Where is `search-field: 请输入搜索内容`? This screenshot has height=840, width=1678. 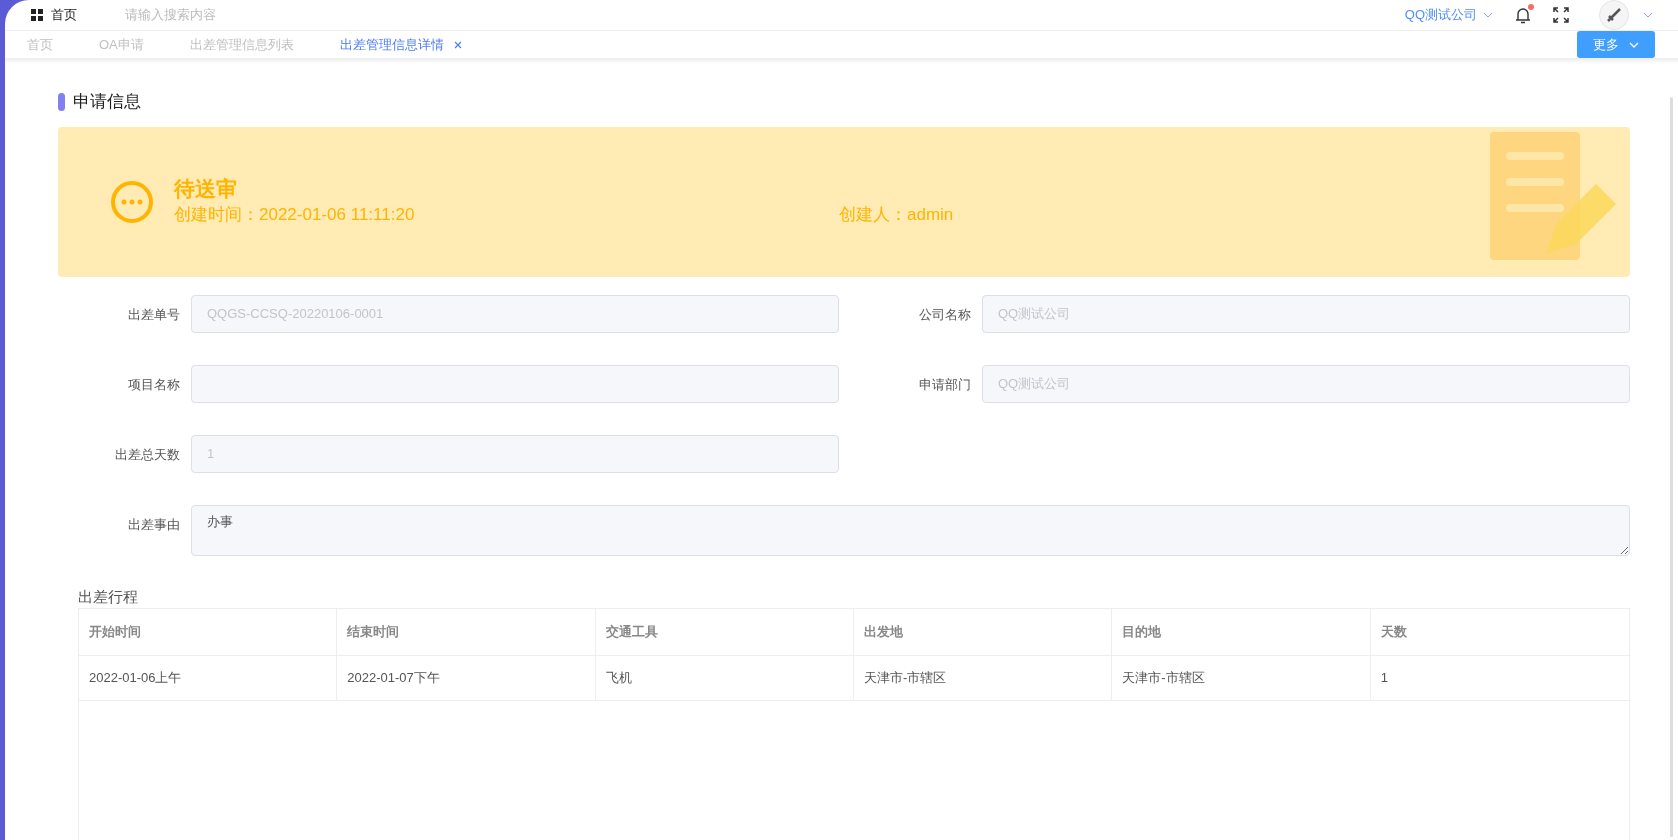
search-field: 请输入搜索内容 is located at coordinates (275, 15).